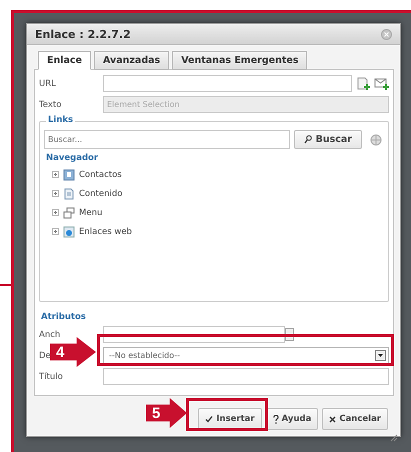 This screenshot has height=452, width=411. What do you see at coordinates (246, 355) in the screenshot?
I see `target-dropdown: --No establecido--` at bounding box center [246, 355].